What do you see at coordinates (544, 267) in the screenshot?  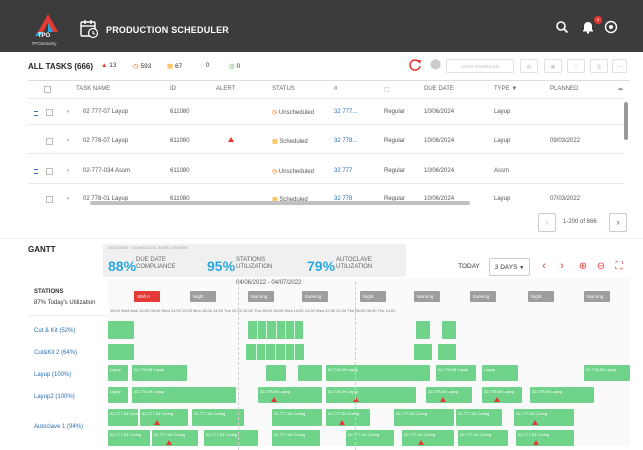 I see `gantt-prev-icon: ‹` at bounding box center [544, 267].